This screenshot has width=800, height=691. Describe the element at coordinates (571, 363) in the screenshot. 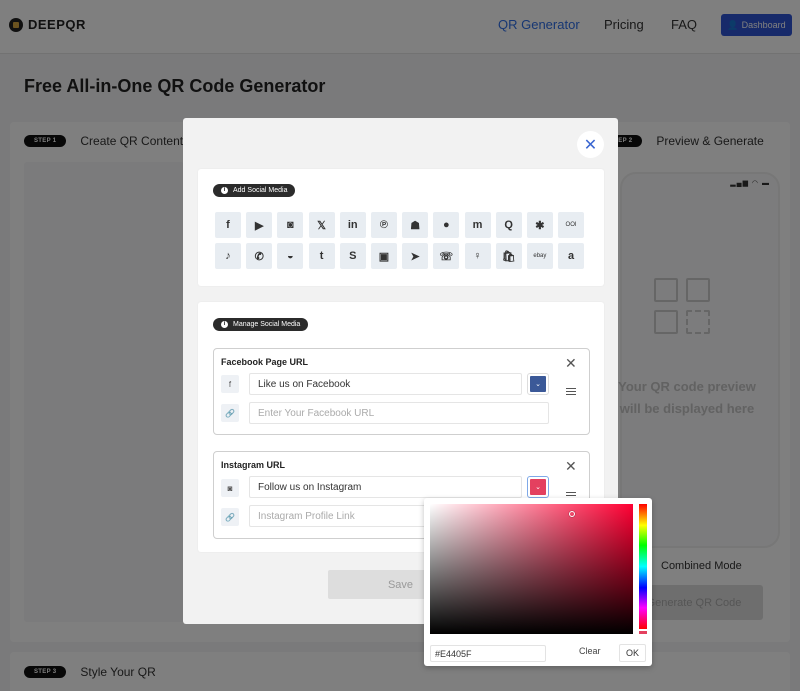

I see `remove-facebook-button: ✕` at that location.